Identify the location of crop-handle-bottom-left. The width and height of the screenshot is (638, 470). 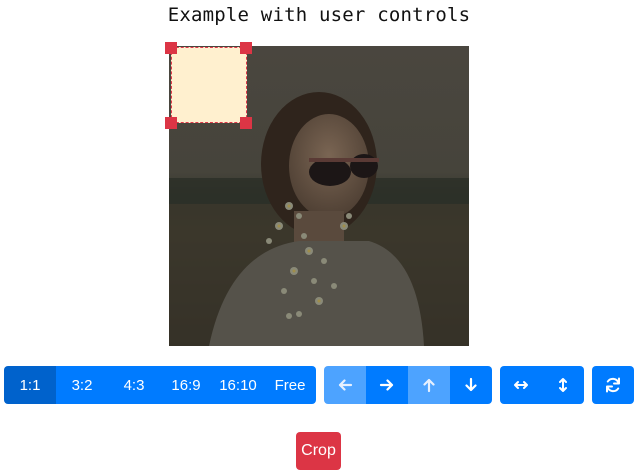
(171, 123).